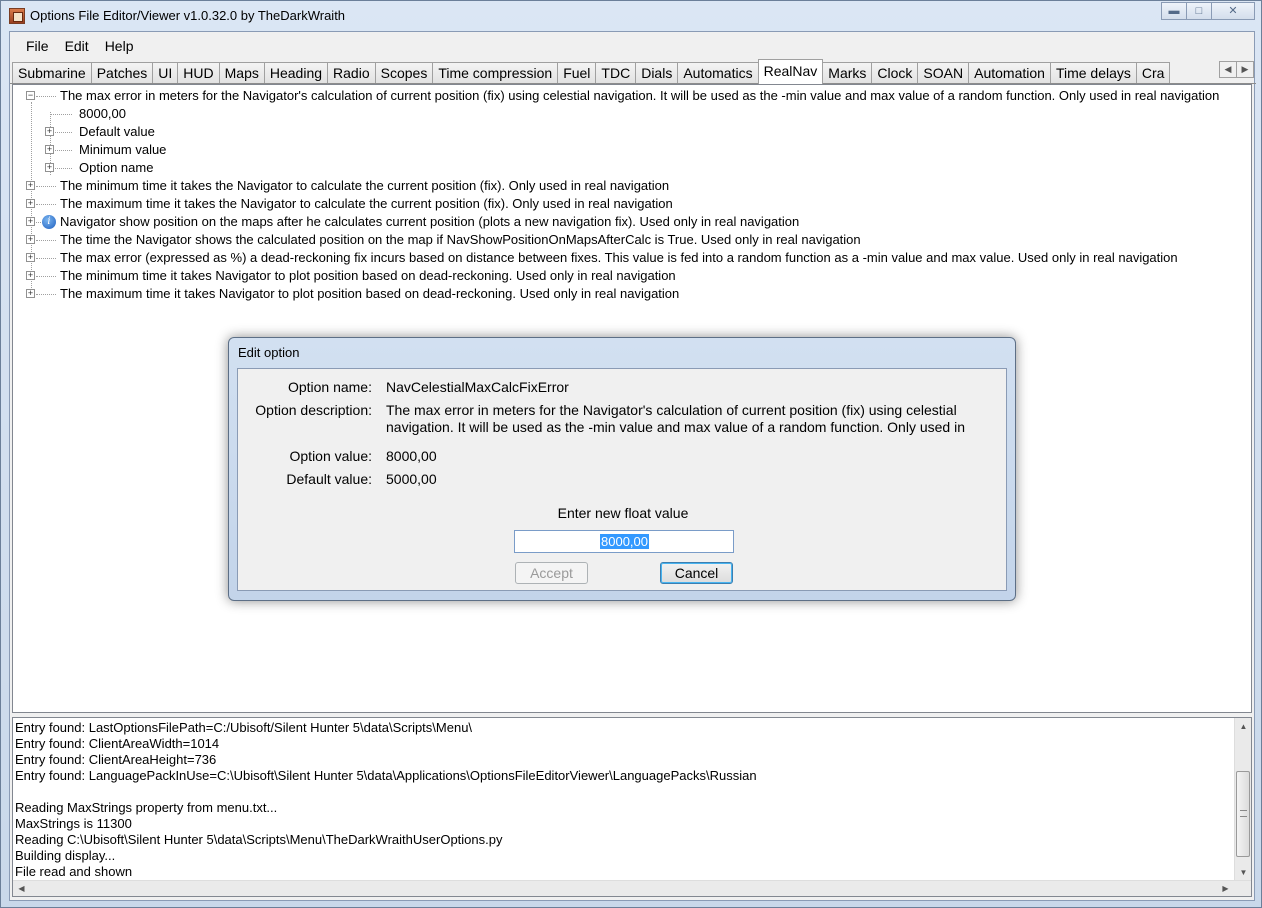 The width and height of the screenshot is (1262, 908). Describe the element at coordinates (198, 72) in the screenshot. I see `tab-hud: HUD` at that location.